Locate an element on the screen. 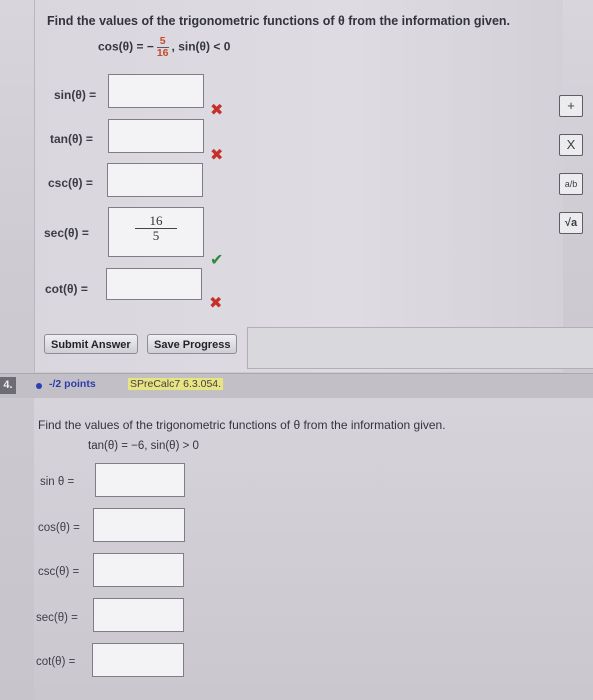  answer-tan-input is located at coordinates (156, 136).